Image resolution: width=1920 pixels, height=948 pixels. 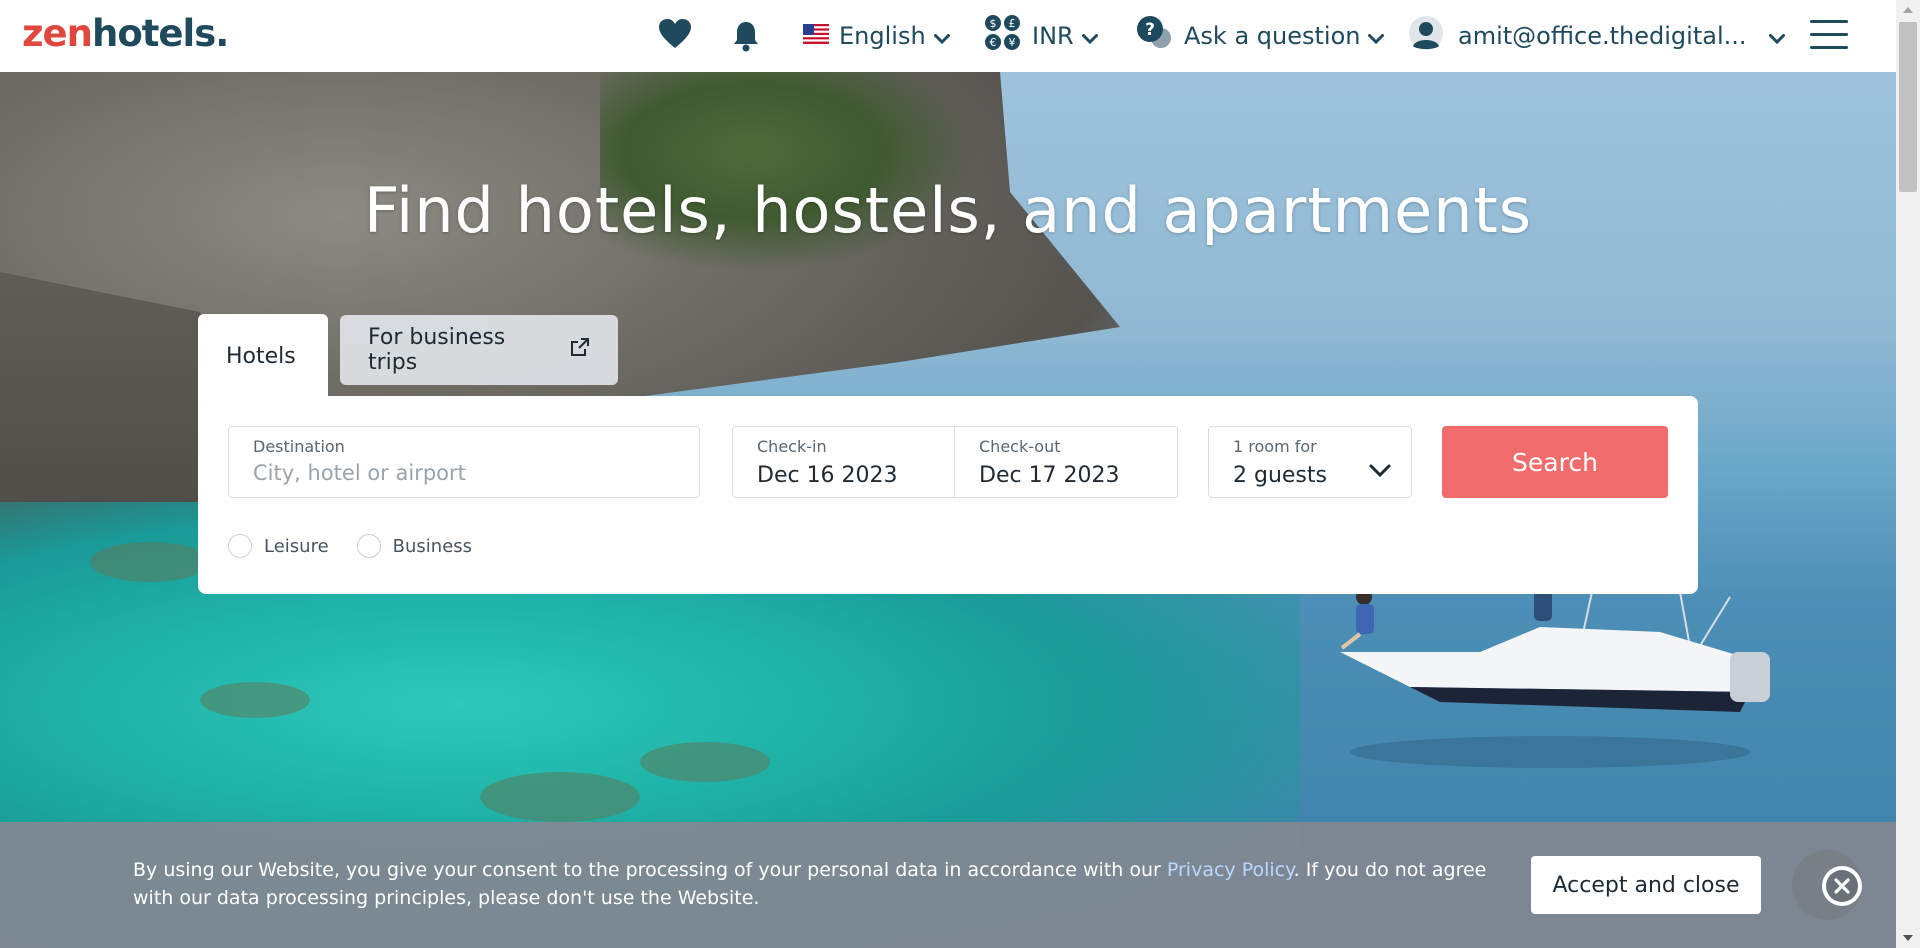 I want to click on destination-field: Destination, so click(x=464, y=462).